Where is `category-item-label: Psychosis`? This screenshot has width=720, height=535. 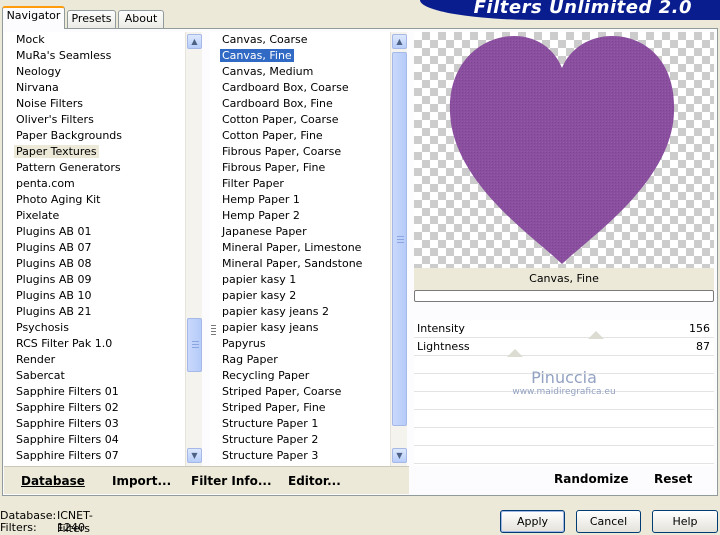 category-item-label: Psychosis is located at coordinates (42, 327).